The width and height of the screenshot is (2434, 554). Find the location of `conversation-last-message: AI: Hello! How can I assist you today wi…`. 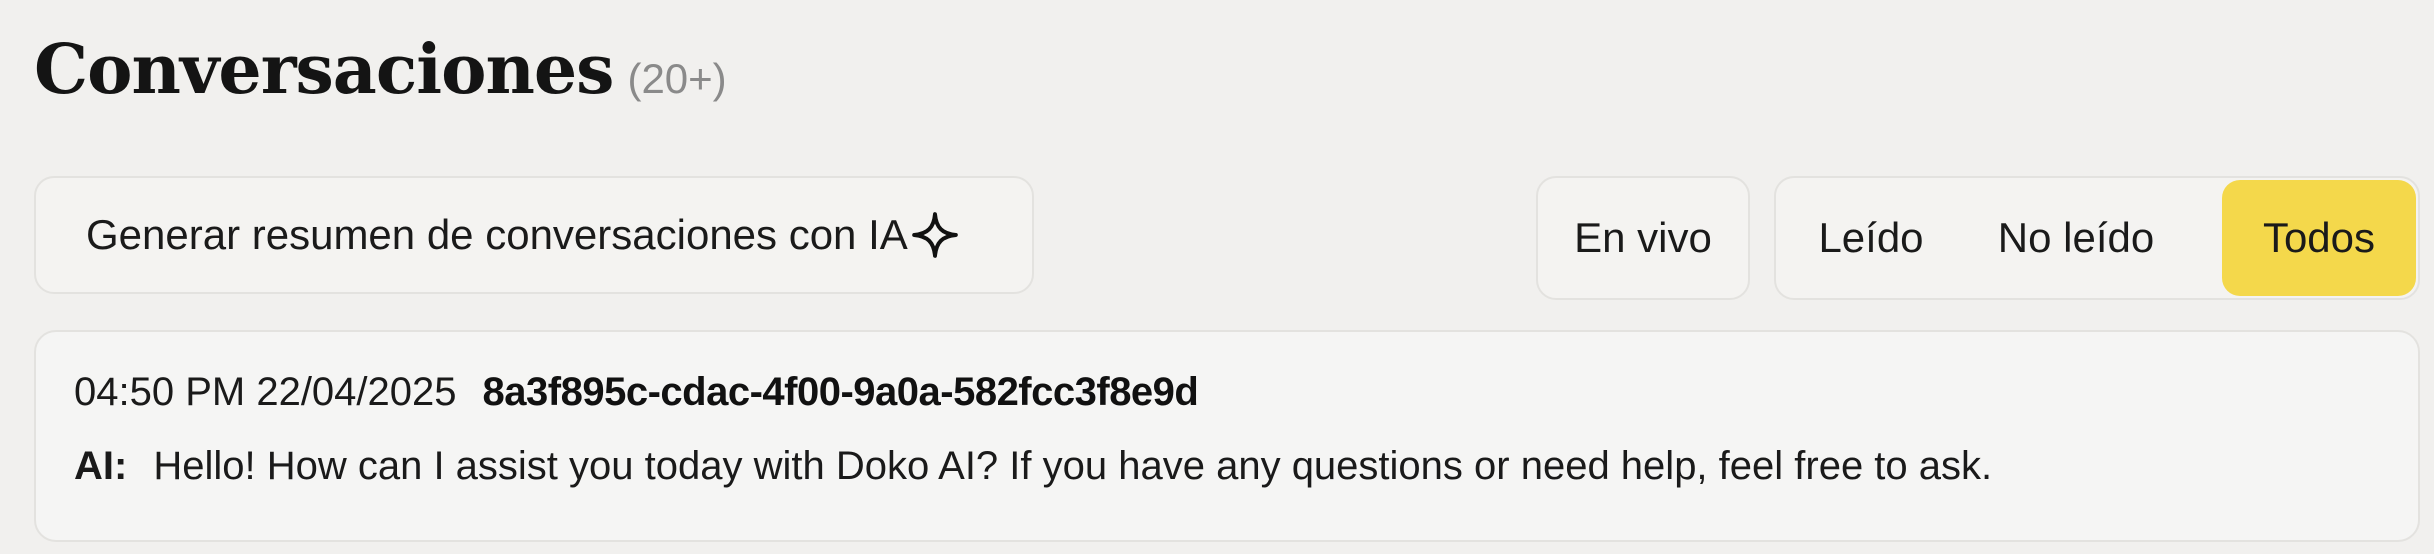

conversation-last-message: AI: Hello! How can I assist you today wi… is located at coordinates (1033, 466).